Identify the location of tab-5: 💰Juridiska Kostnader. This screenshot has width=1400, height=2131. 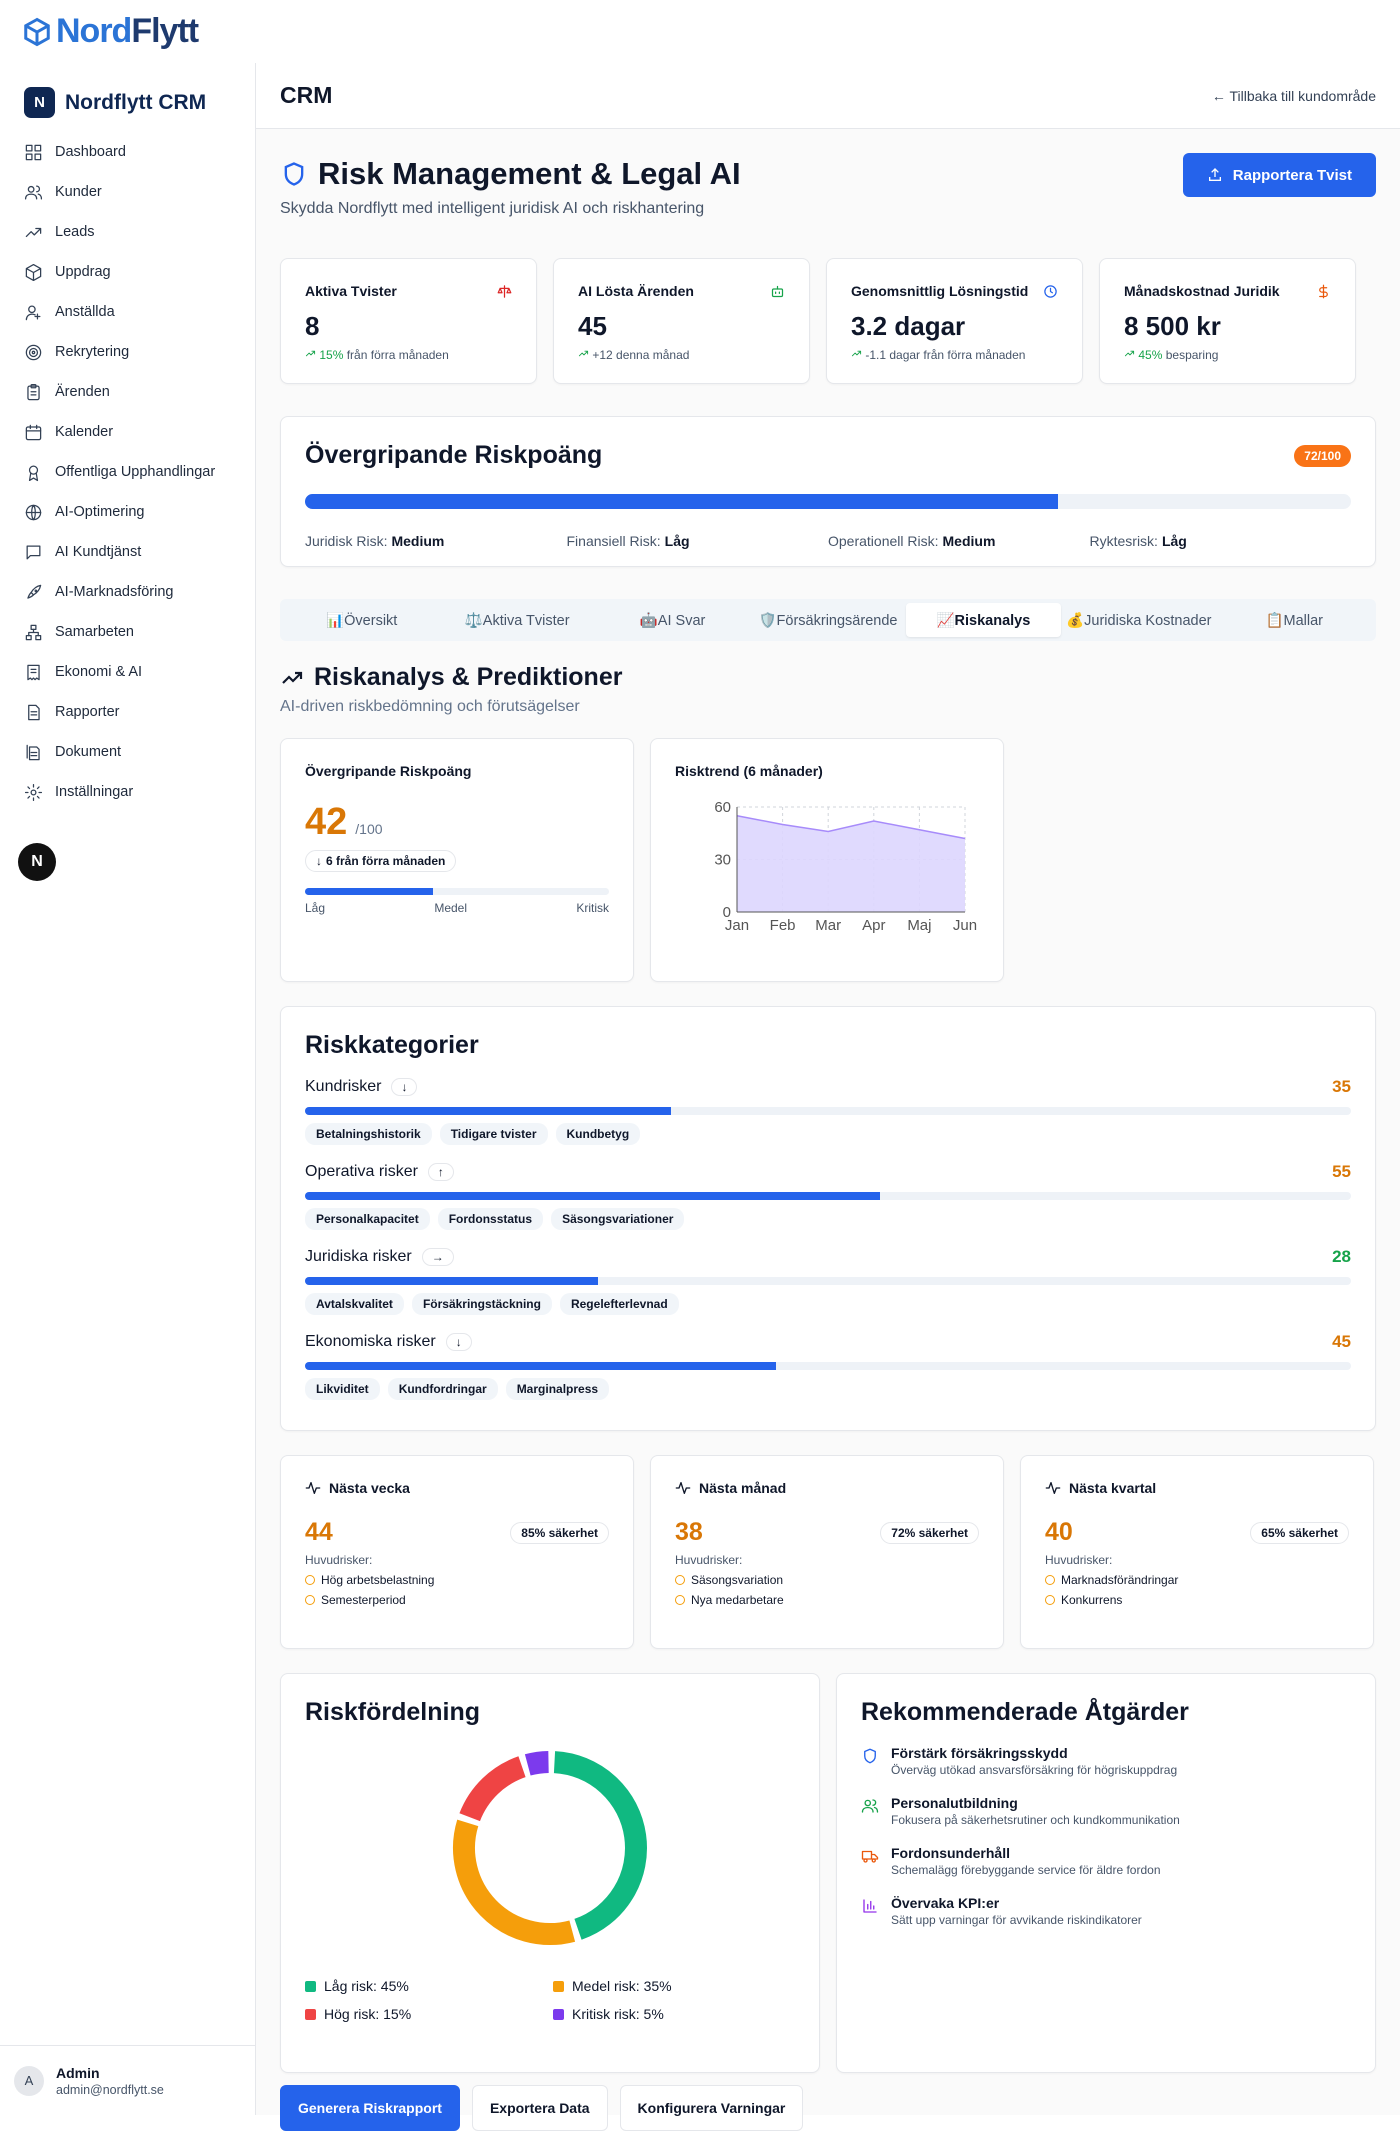
(1138, 620).